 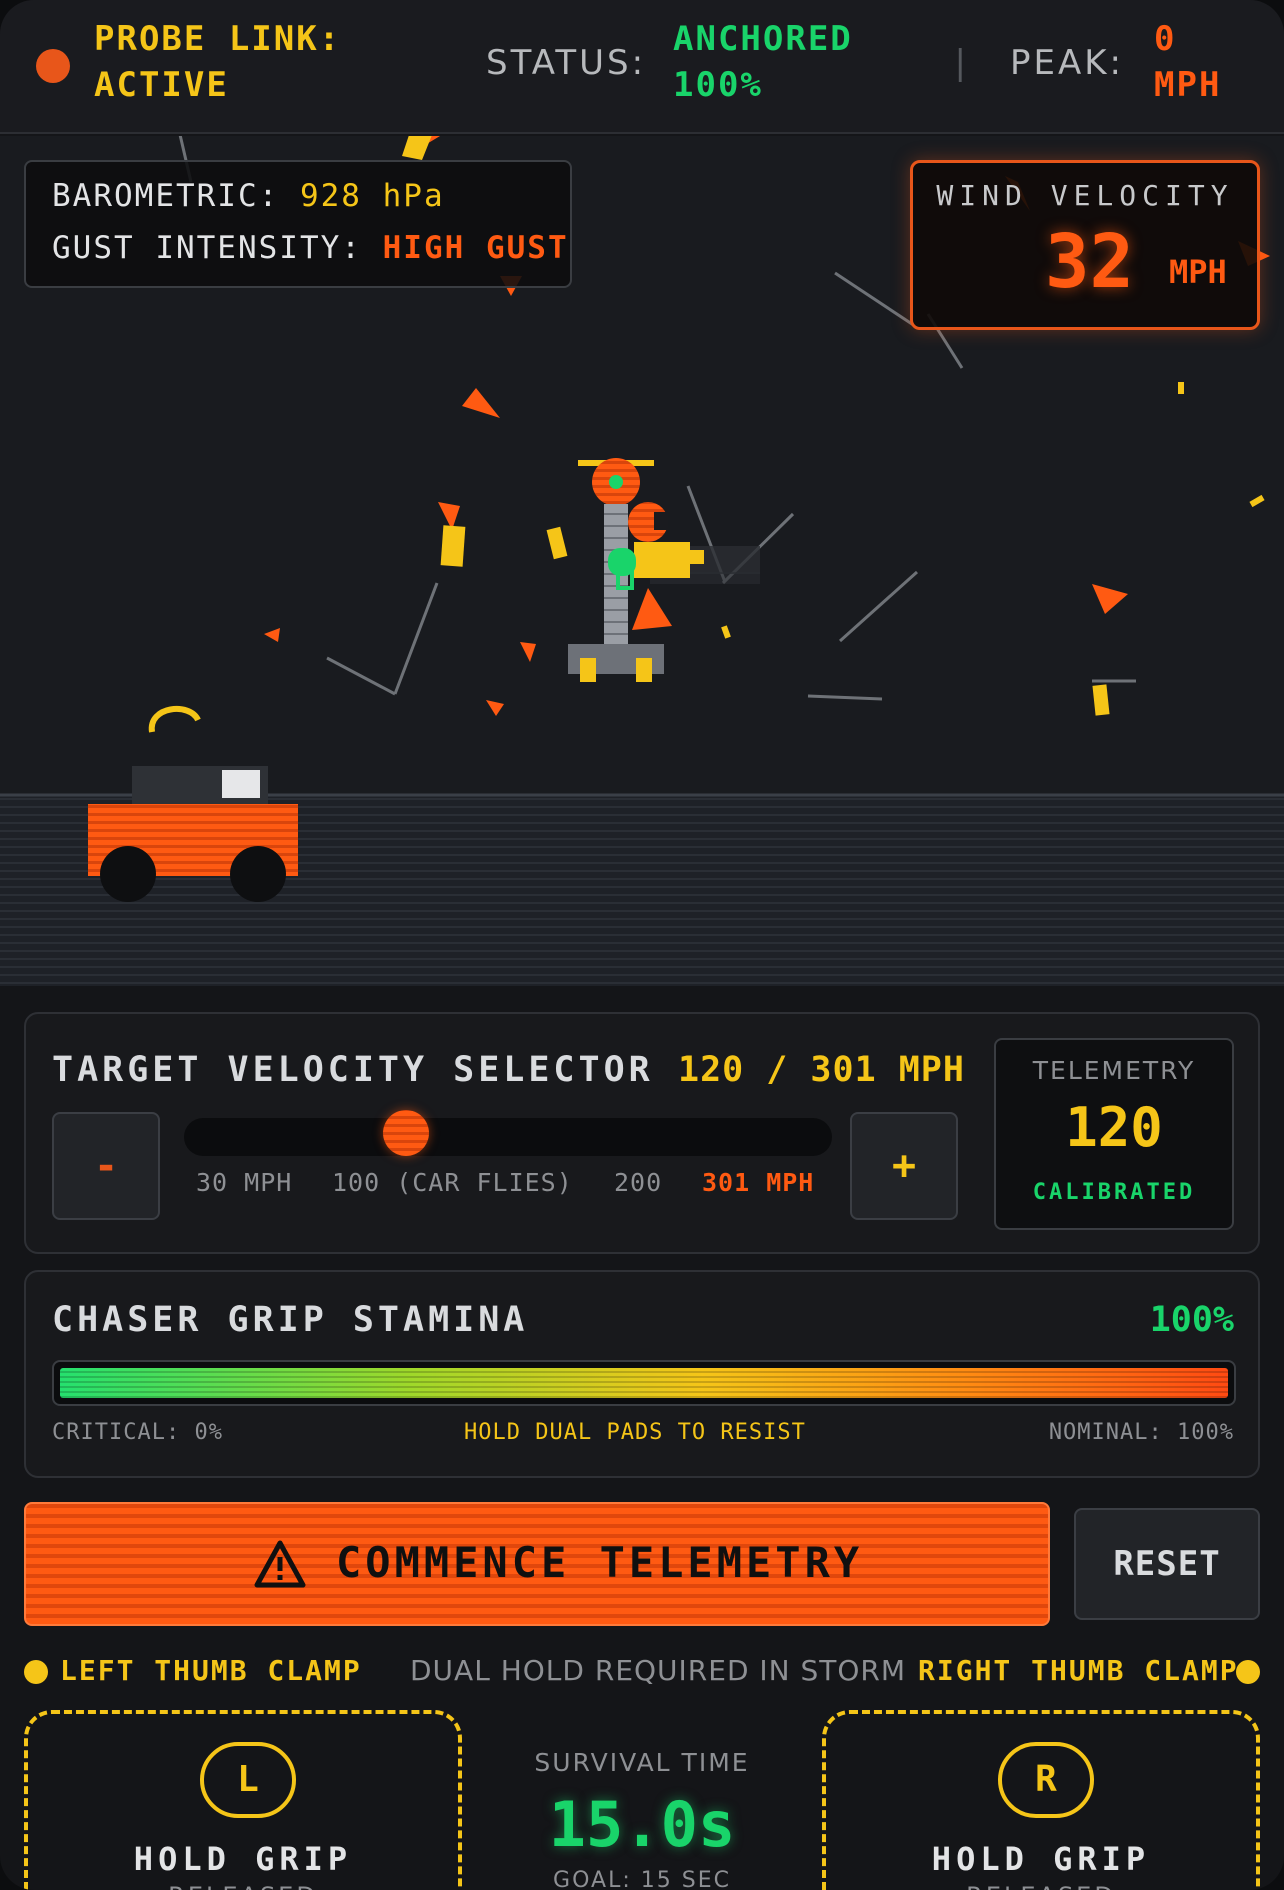 I want to click on left-thumb-clamp-label: LEFT THUMB CLAMP, so click(x=211, y=1670).